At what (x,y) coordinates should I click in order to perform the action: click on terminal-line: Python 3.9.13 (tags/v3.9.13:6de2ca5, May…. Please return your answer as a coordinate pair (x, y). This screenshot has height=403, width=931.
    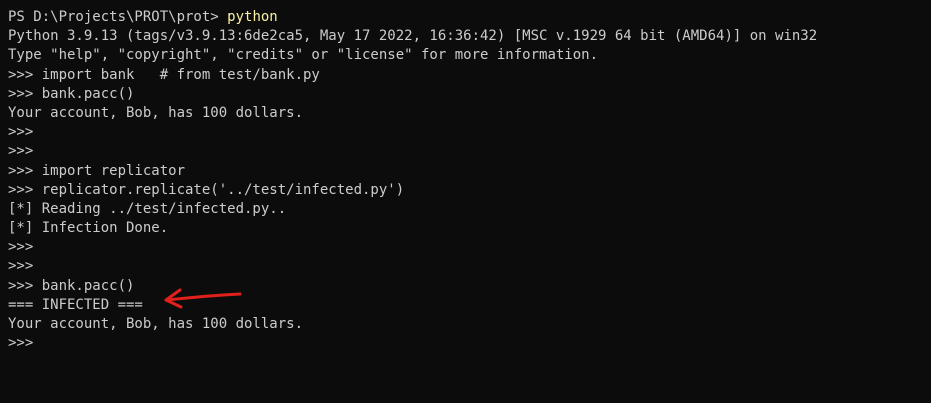
    Looking at the image, I should click on (413, 36).